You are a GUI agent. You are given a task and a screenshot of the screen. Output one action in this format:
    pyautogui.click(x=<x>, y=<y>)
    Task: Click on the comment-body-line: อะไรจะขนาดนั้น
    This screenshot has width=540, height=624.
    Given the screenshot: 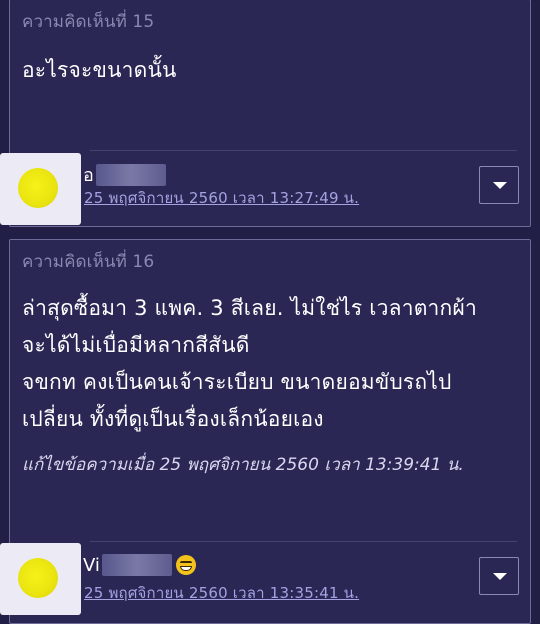 What is the action you would take?
    pyautogui.click(x=99, y=70)
    